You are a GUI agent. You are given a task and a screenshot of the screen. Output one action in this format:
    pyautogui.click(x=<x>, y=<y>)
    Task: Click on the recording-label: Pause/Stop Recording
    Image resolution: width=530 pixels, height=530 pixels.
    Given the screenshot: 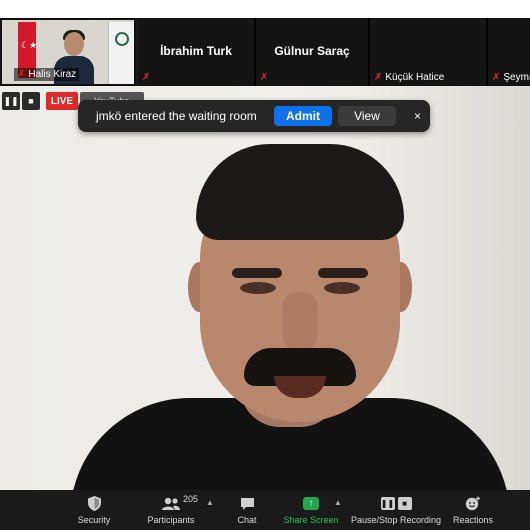 What is the action you would take?
    pyautogui.click(x=396, y=519)
    